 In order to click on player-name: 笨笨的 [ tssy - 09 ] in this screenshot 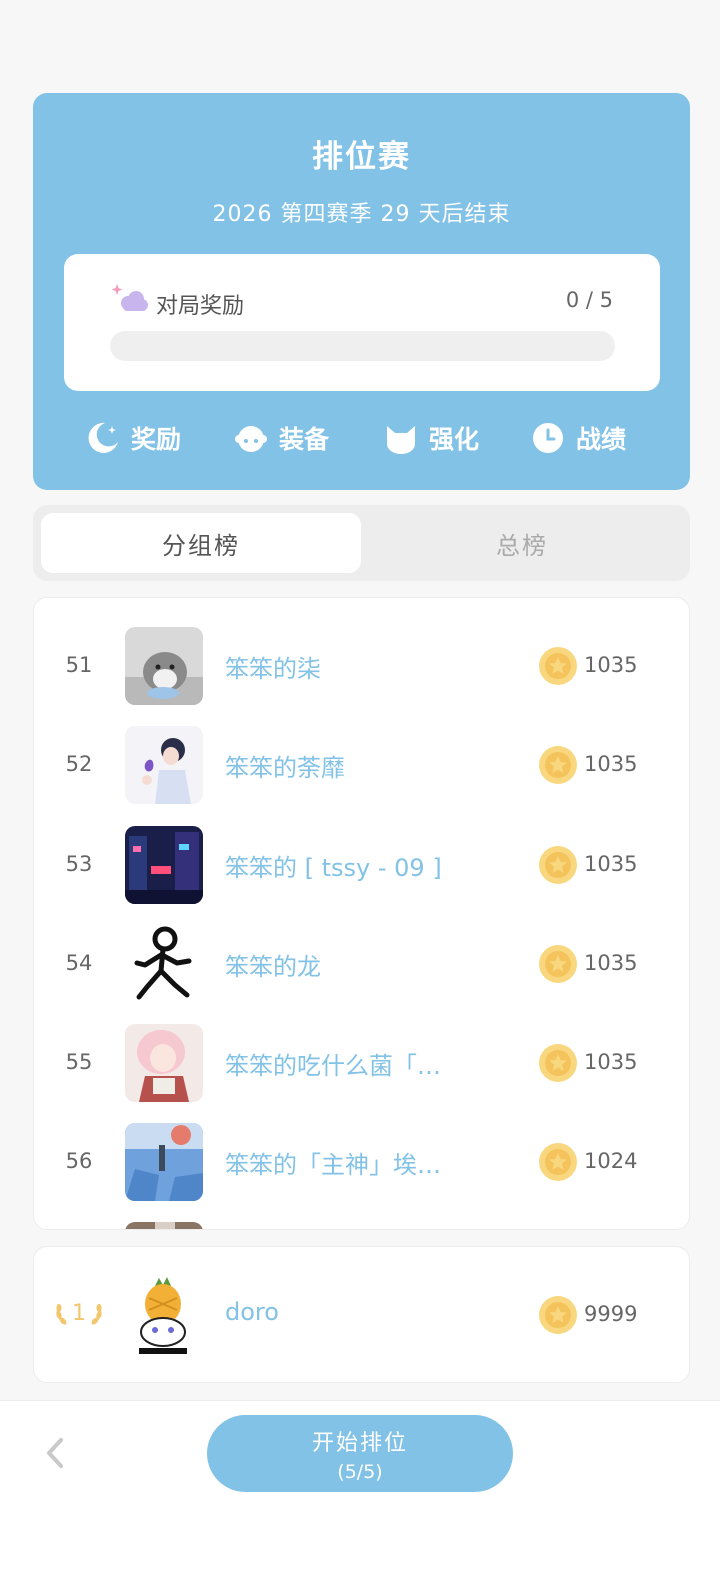, I will do `click(333, 868)`.